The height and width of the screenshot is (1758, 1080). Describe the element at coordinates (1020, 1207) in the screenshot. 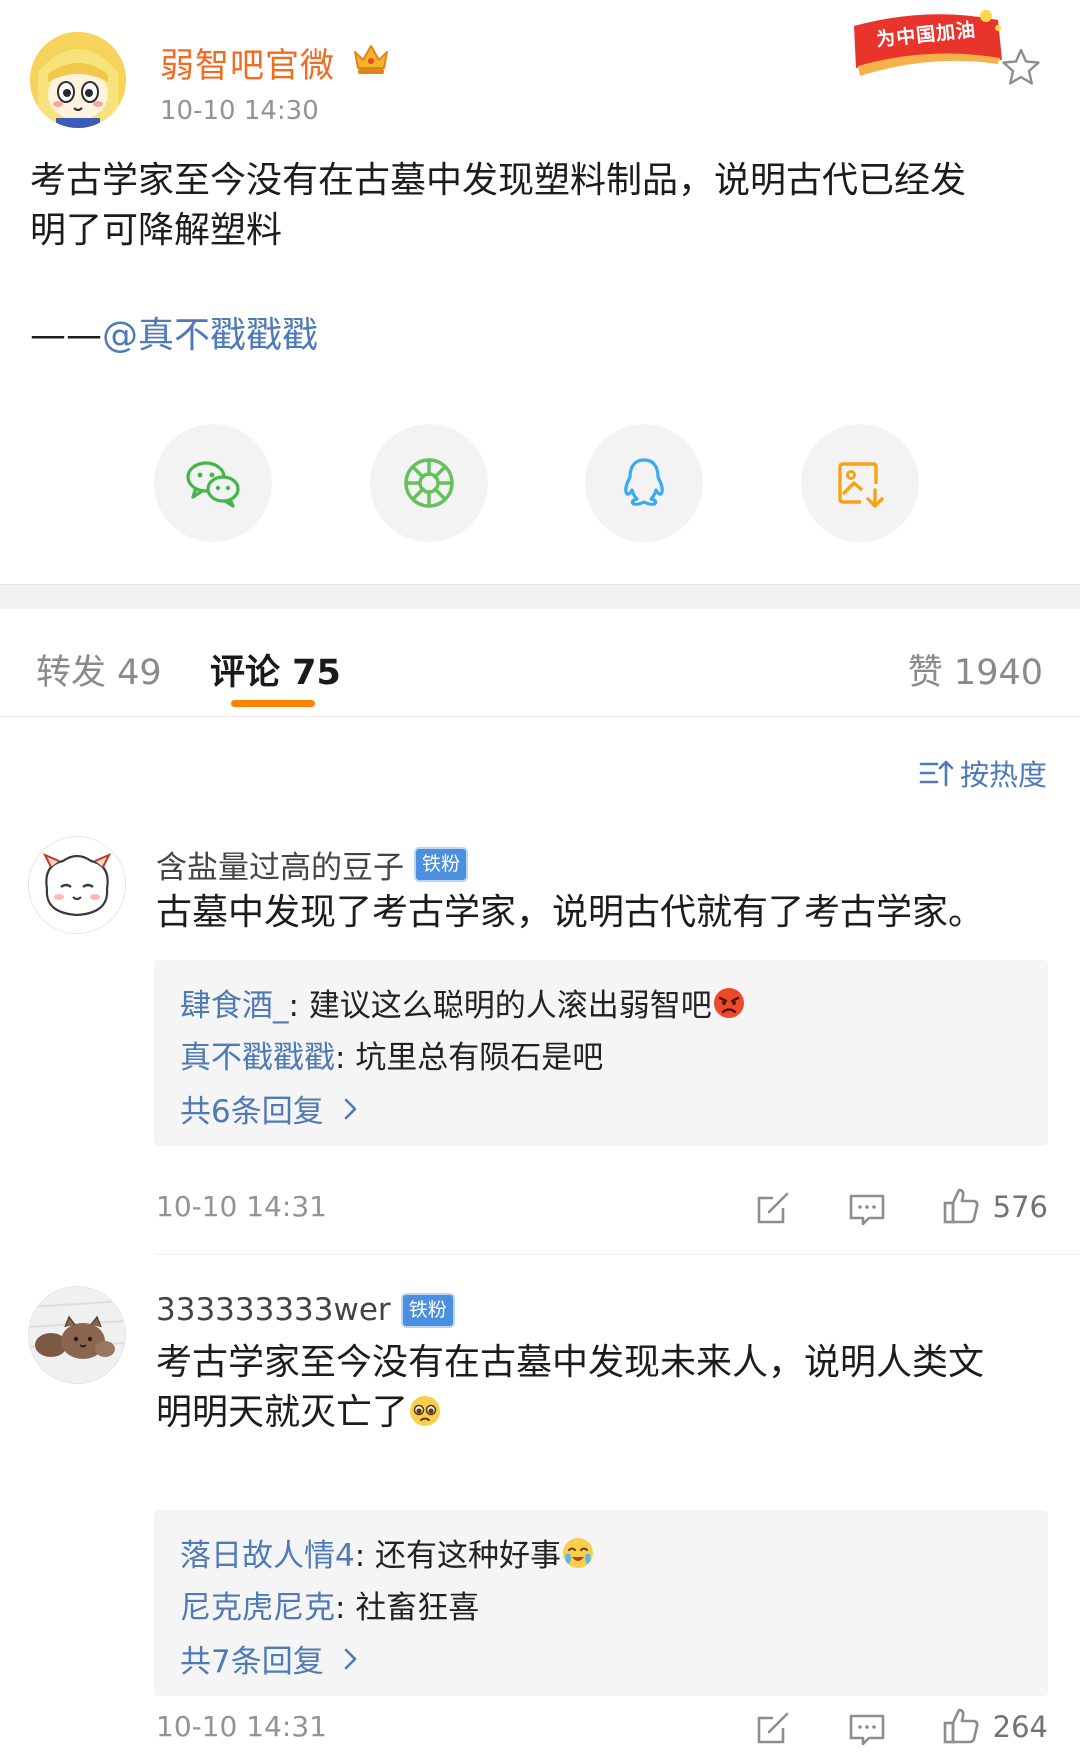

I see `comment-like-count: 576` at that location.